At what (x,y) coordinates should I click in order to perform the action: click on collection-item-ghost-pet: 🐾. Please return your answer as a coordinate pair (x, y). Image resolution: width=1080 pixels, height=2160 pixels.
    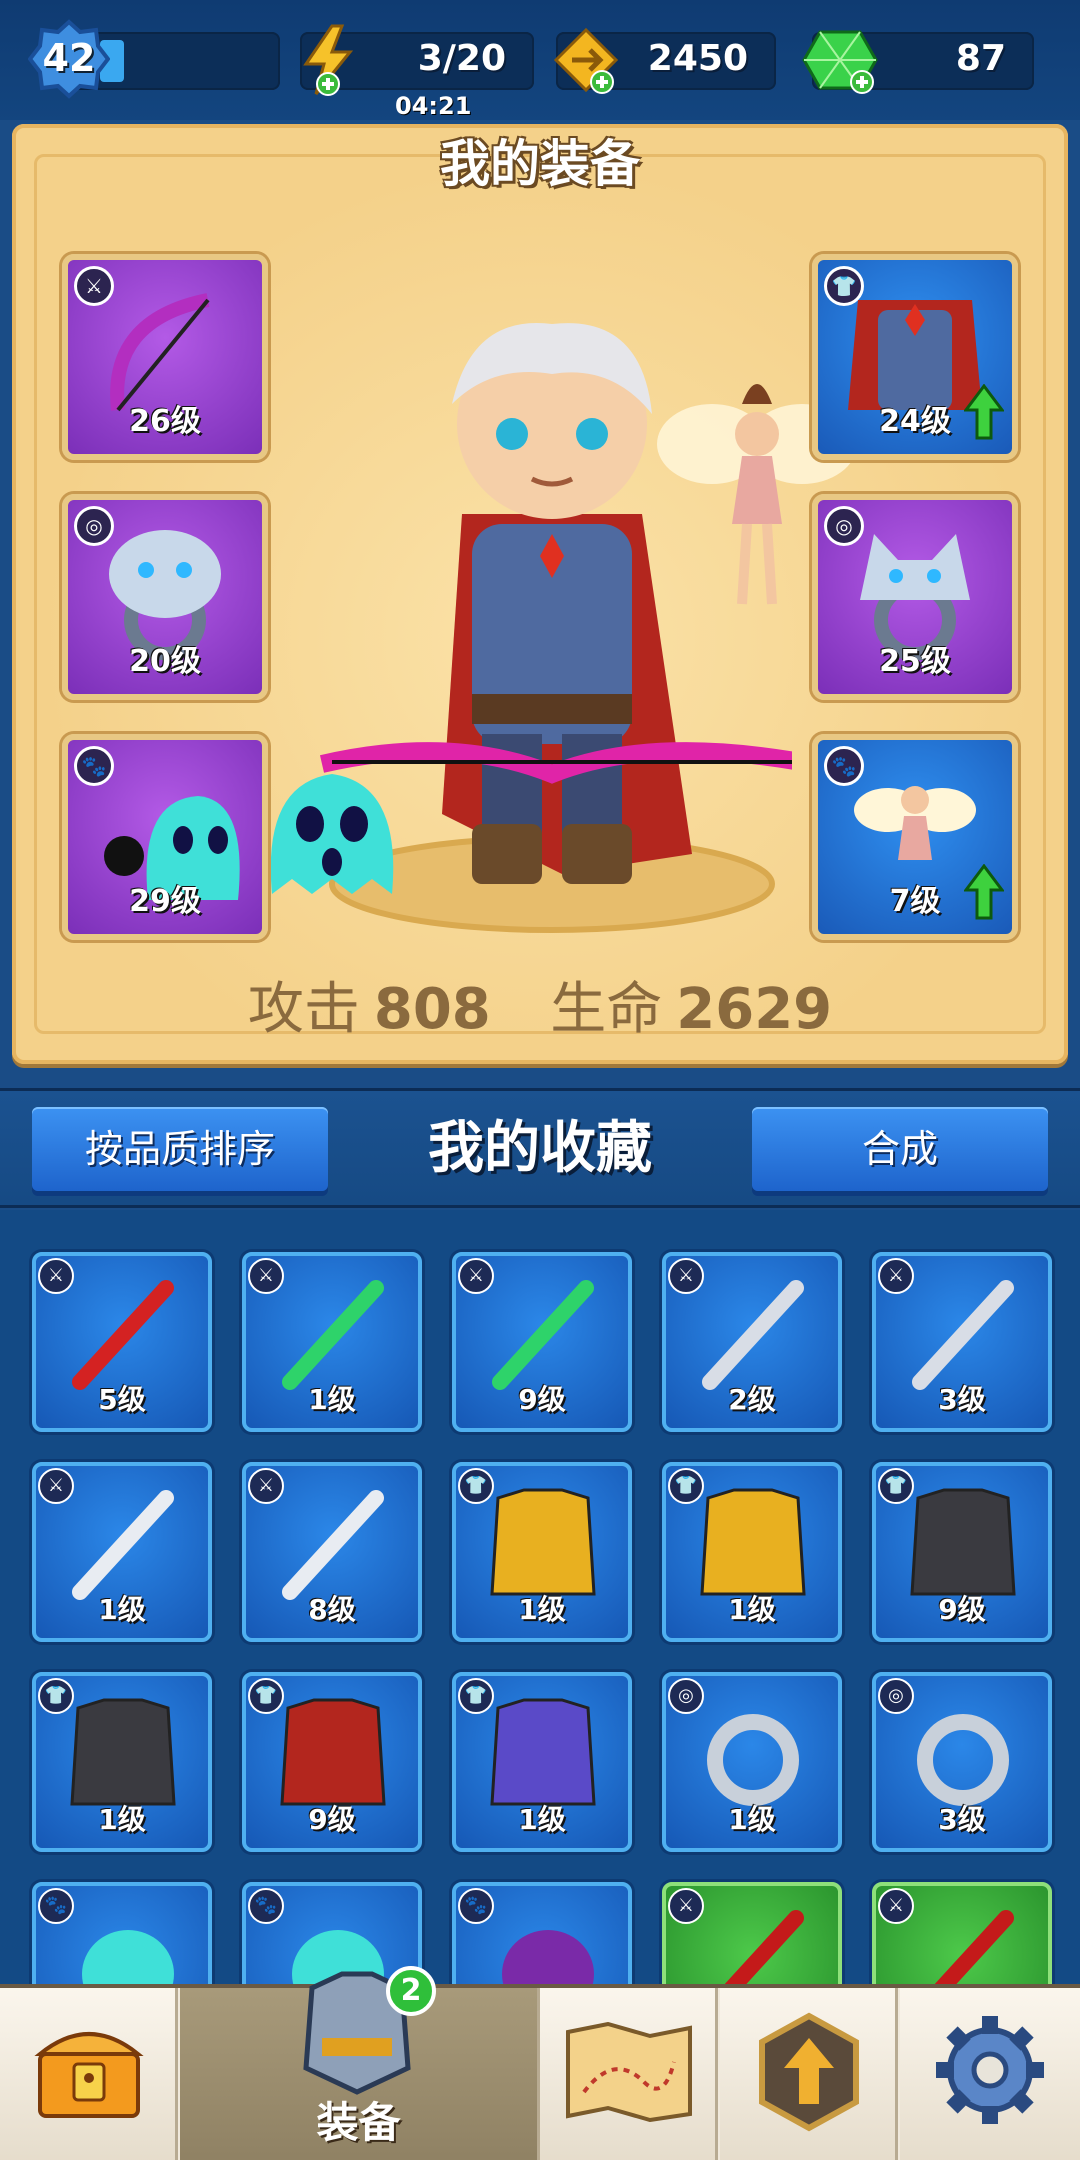
    Looking at the image, I should click on (122, 1936).